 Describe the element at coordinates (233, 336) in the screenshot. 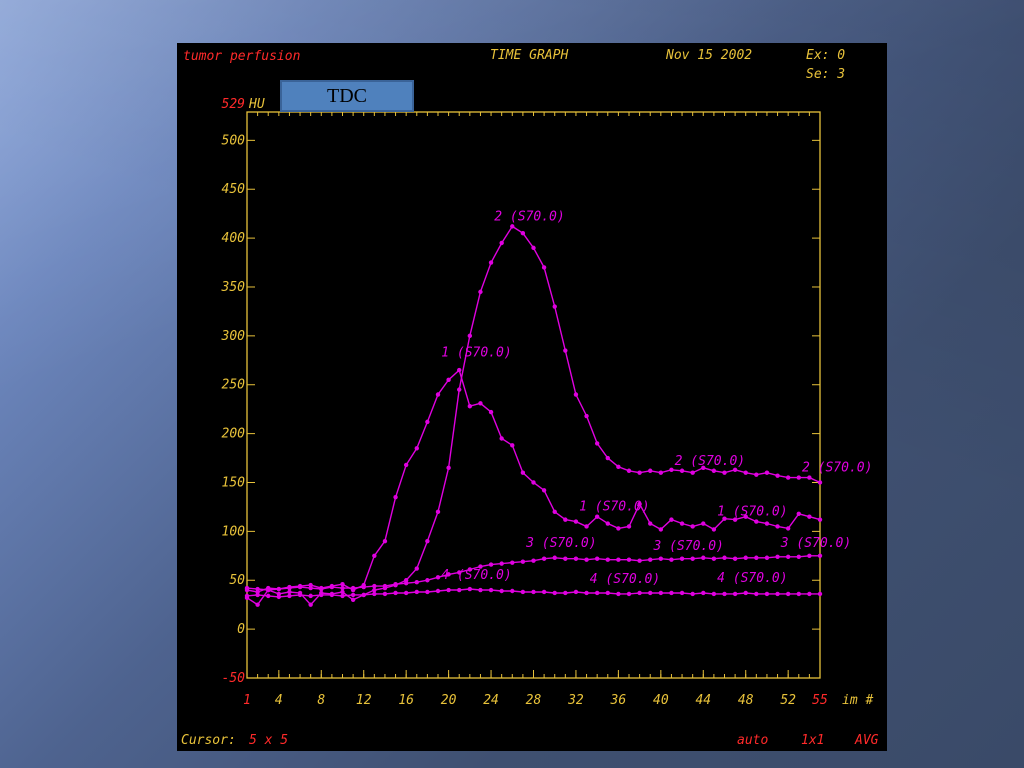

I see `y-tick-label: 300` at that location.